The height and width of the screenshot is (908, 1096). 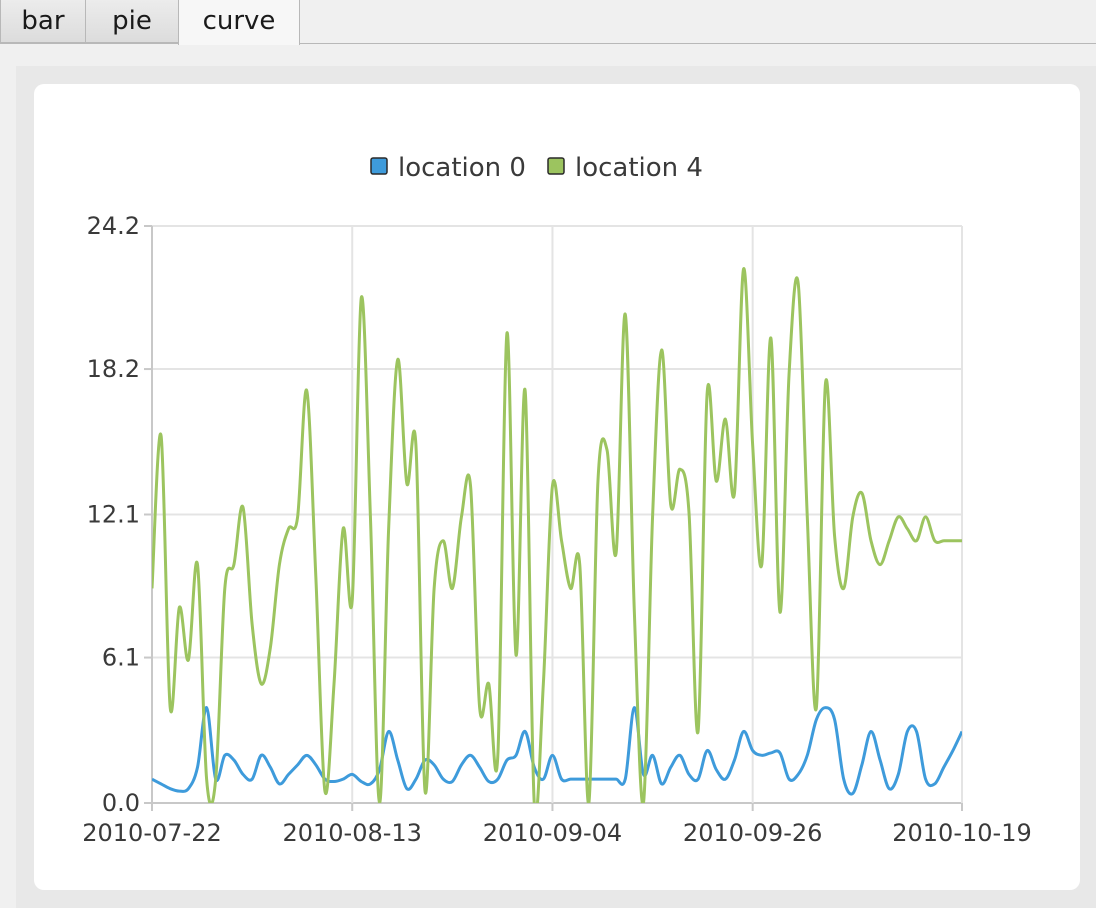 I want to click on y-axis-ticks: 0.0 6.1 12.1 18.2 24.2, so click(x=119, y=514).